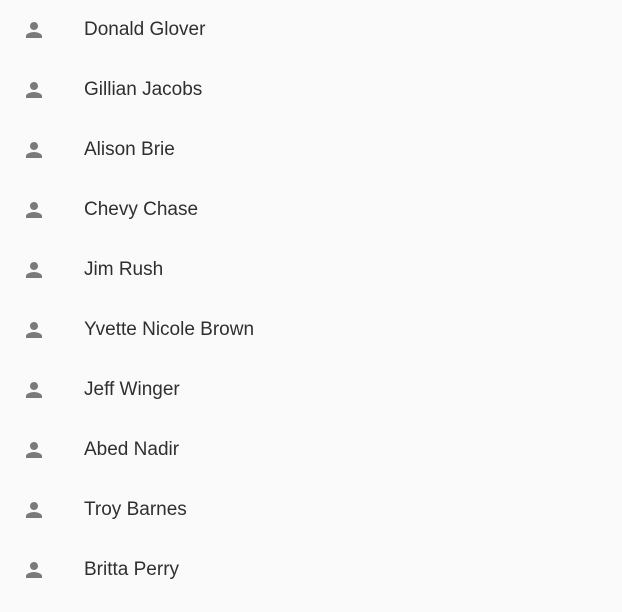 The image size is (622, 612). Describe the element at coordinates (311, 150) in the screenshot. I see `list-item: Alison Brie` at that location.